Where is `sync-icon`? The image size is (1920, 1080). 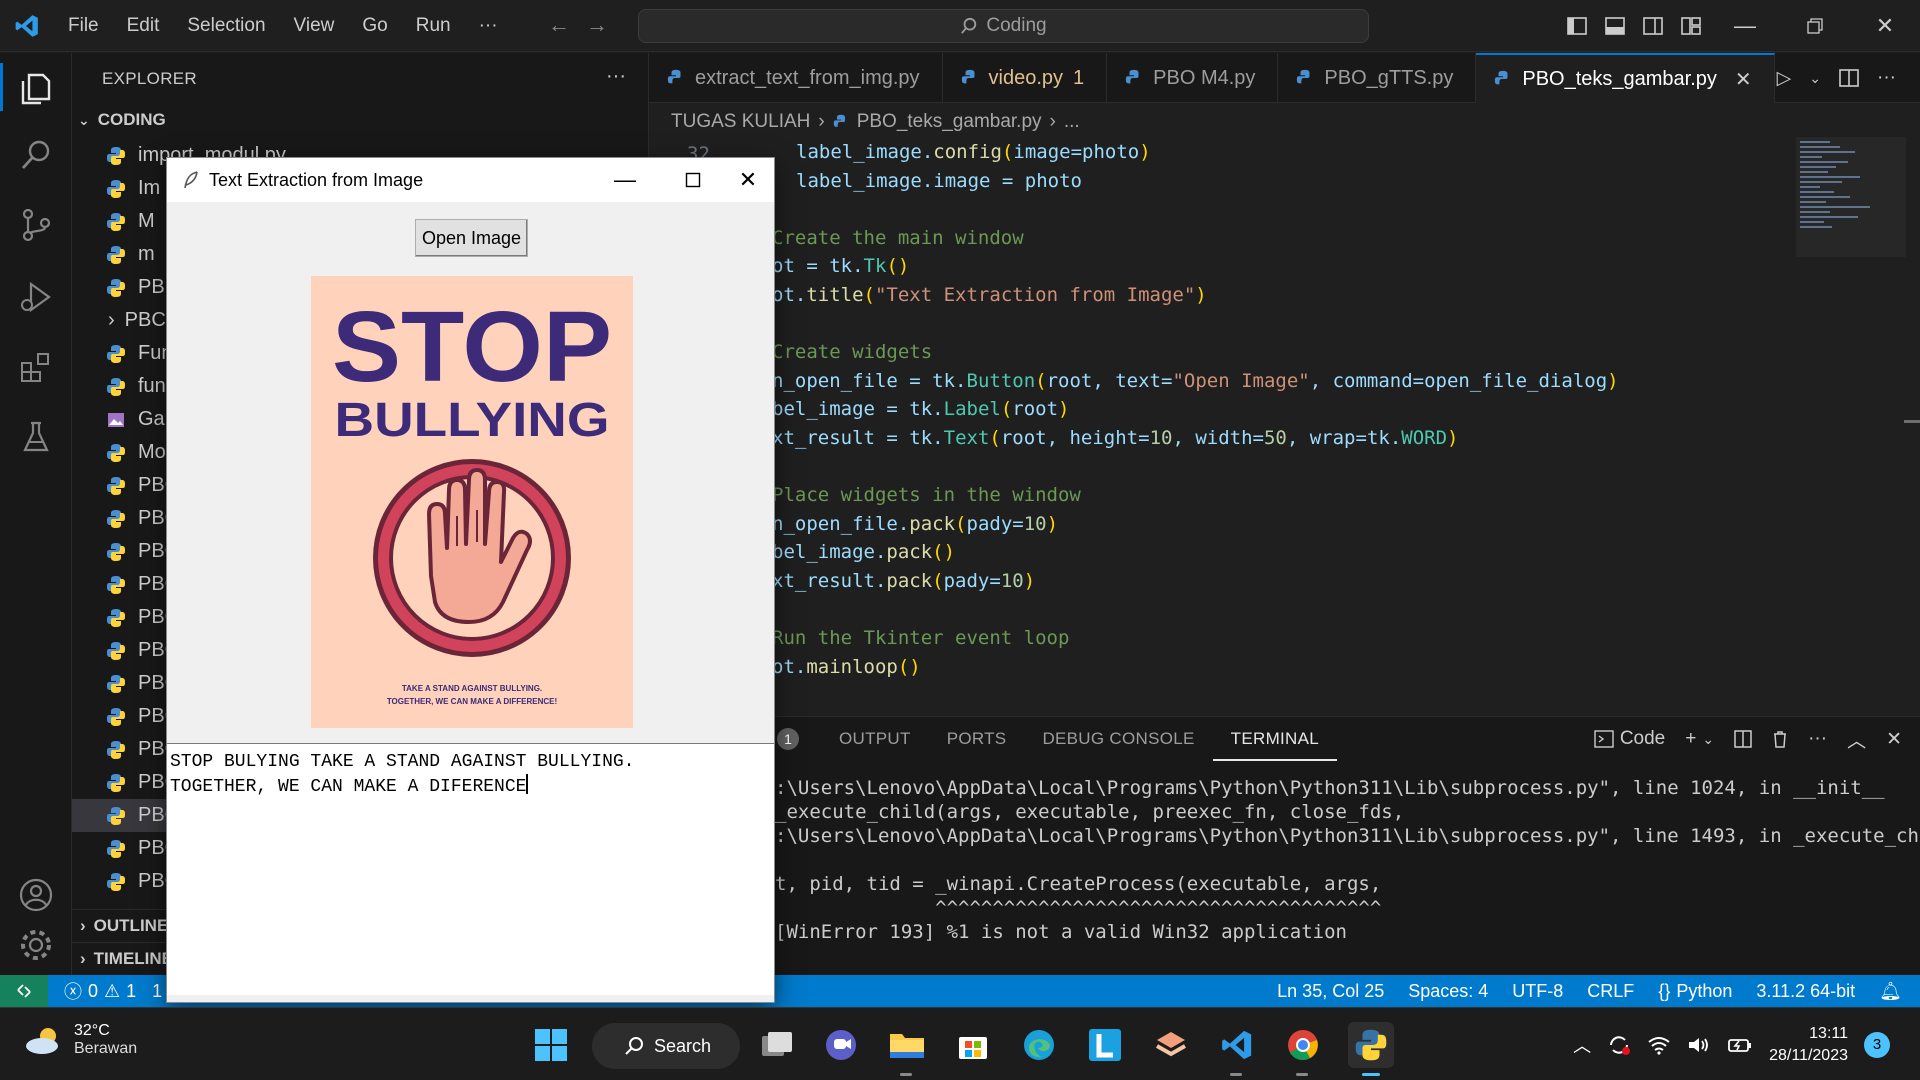
sync-icon is located at coordinates (1619, 1045).